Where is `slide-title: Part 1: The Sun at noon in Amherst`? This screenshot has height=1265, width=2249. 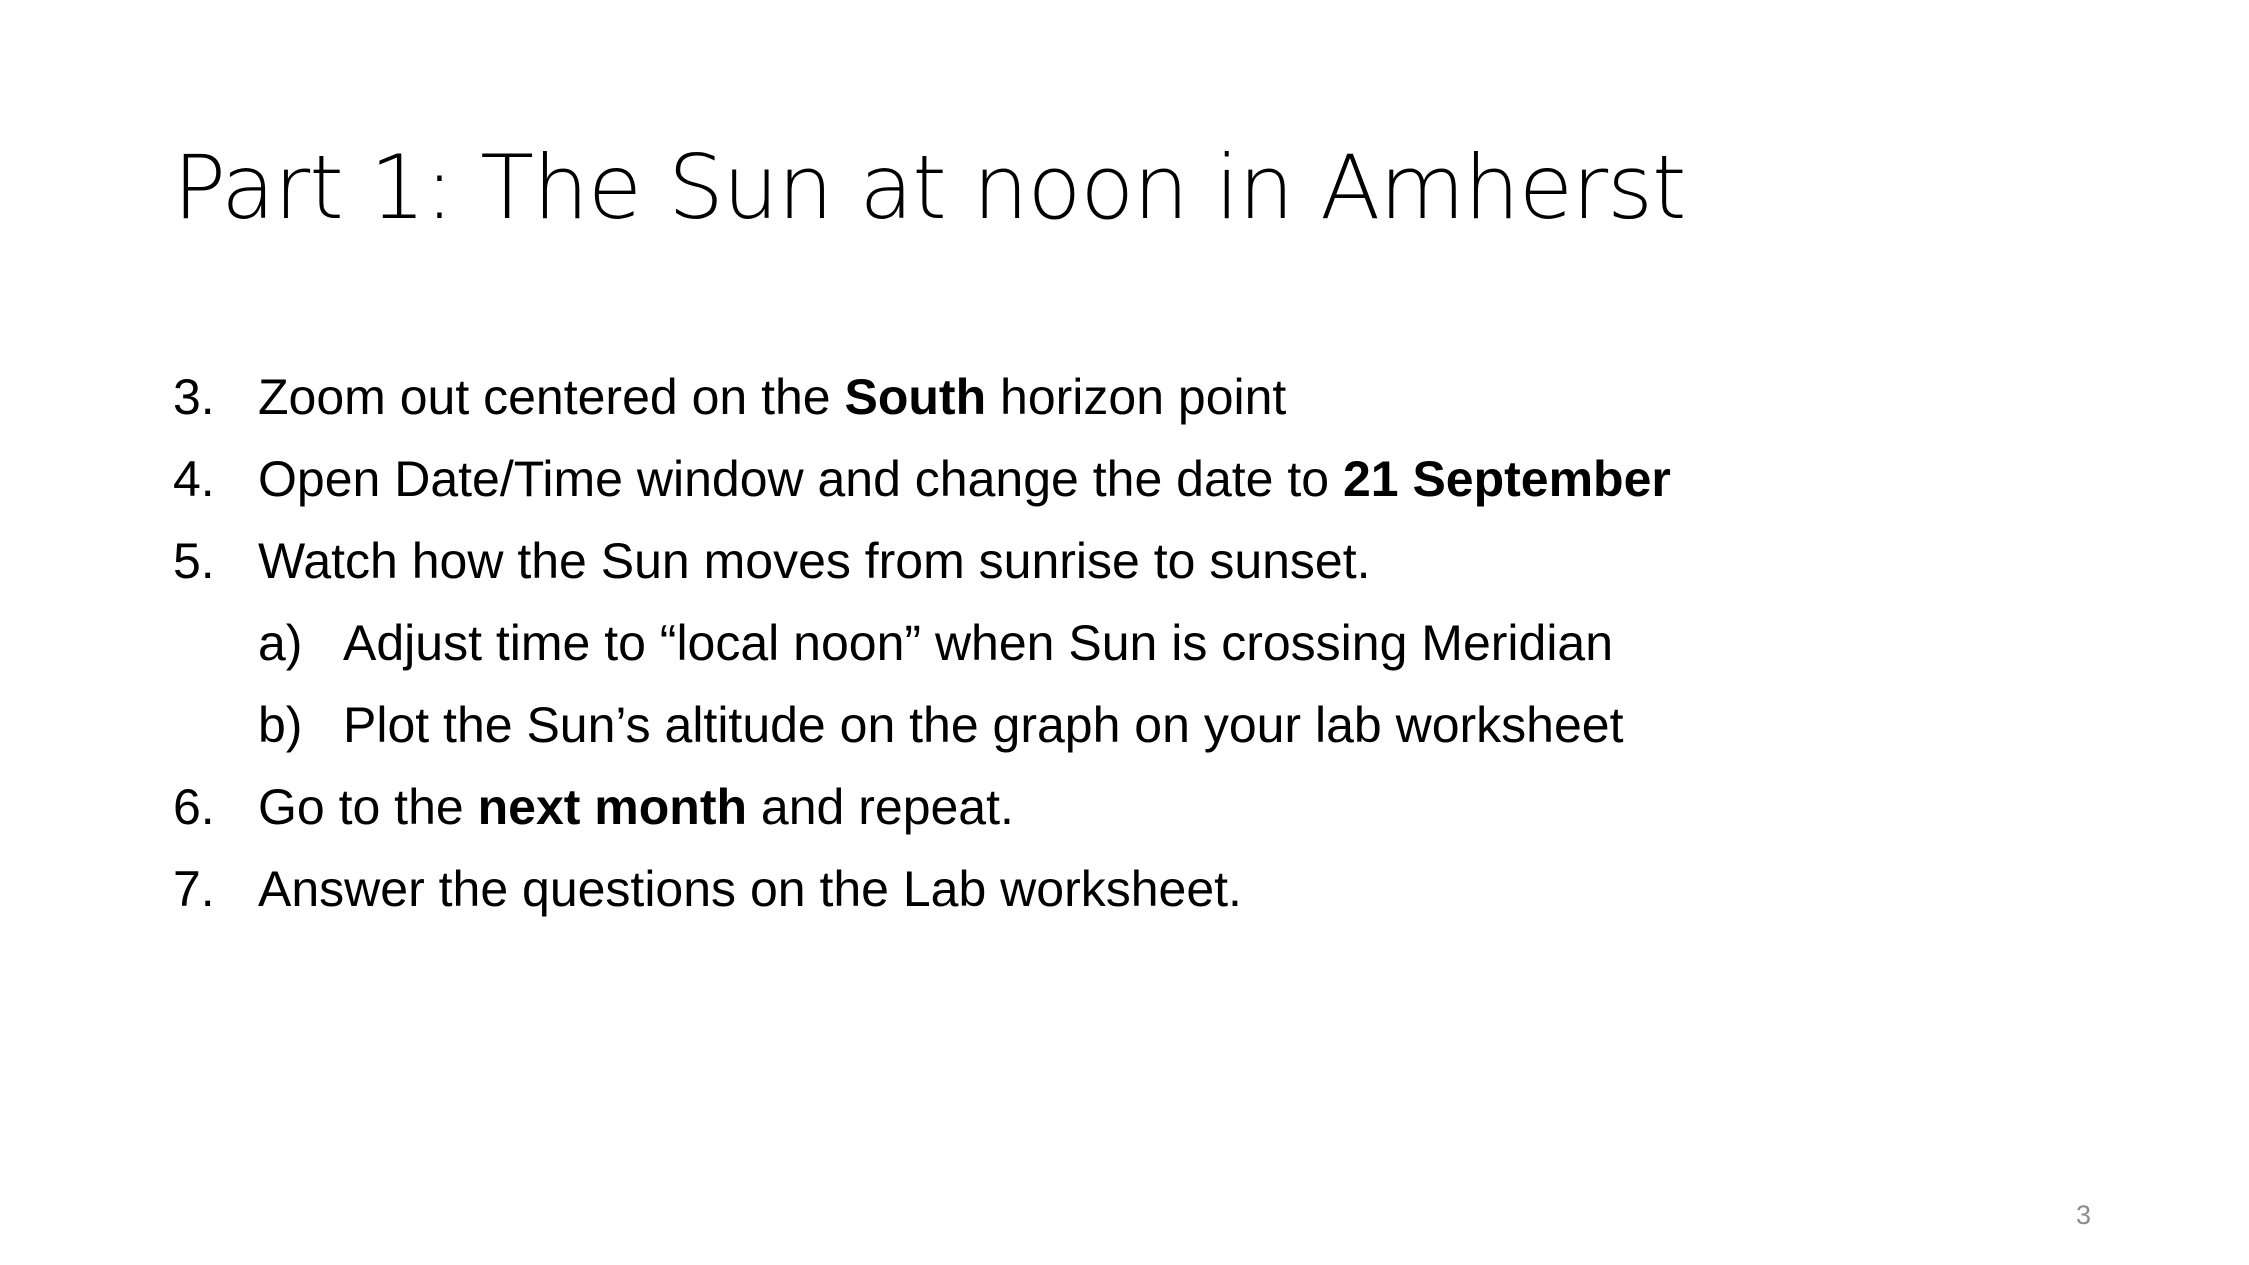 slide-title: Part 1: The Sun at noon in Amherst is located at coordinates (929, 187).